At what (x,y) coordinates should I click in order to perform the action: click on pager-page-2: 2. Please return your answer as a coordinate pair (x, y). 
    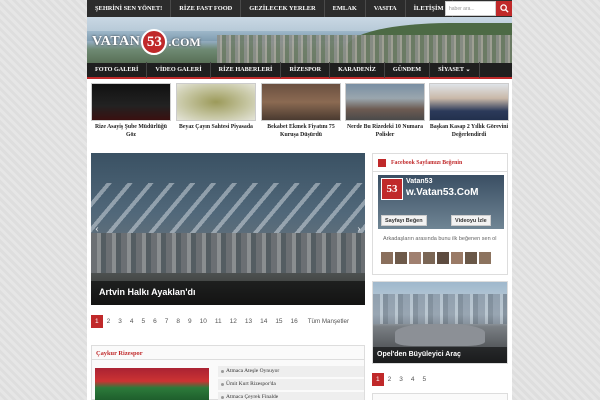
    Looking at the image, I should click on (109, 321).